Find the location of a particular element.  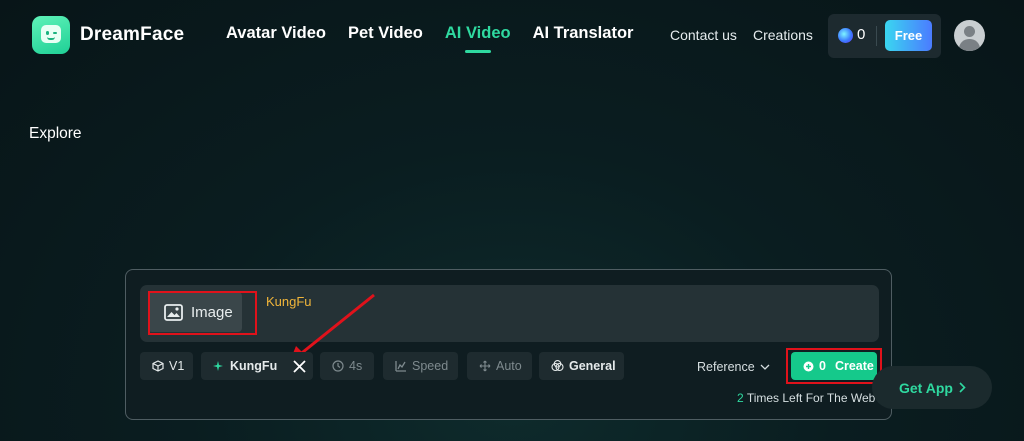

style-chip: General is located at coordinates (581, 366).